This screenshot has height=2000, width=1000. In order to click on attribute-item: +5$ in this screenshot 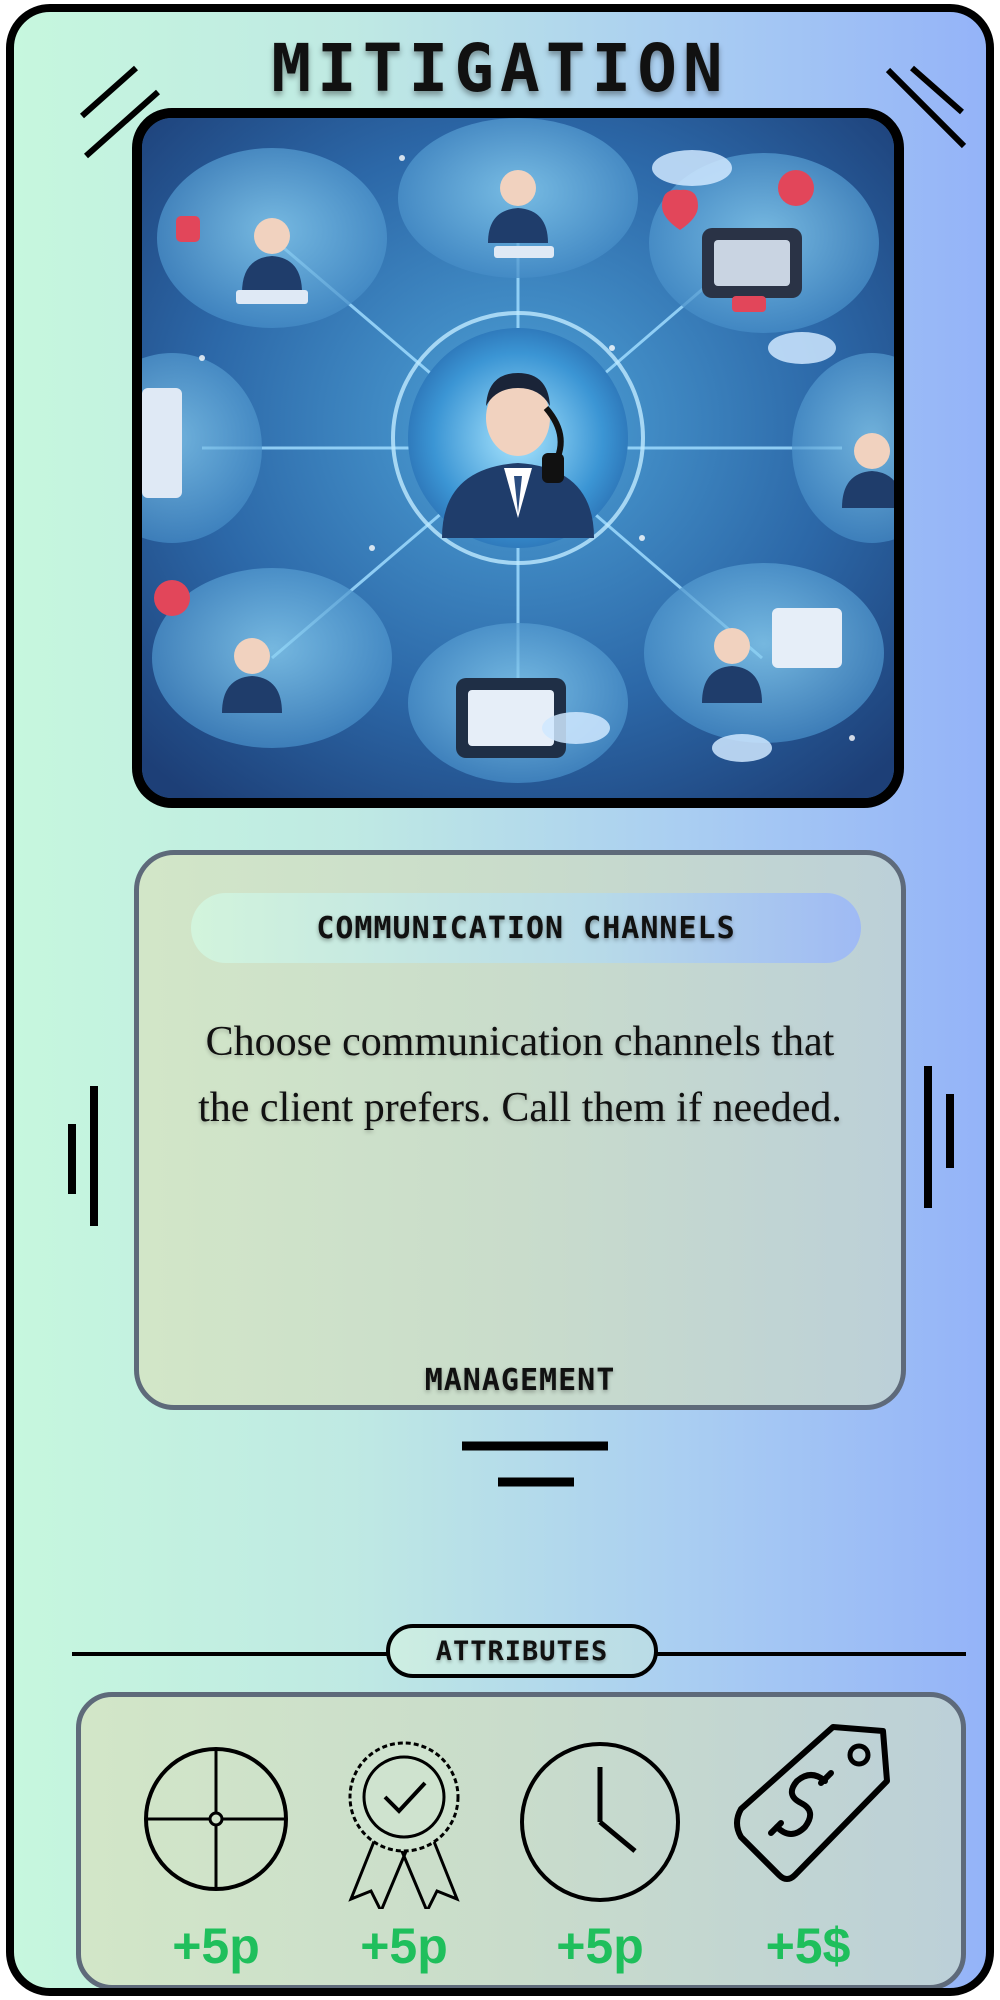, I will do `click(808, 1849)`.